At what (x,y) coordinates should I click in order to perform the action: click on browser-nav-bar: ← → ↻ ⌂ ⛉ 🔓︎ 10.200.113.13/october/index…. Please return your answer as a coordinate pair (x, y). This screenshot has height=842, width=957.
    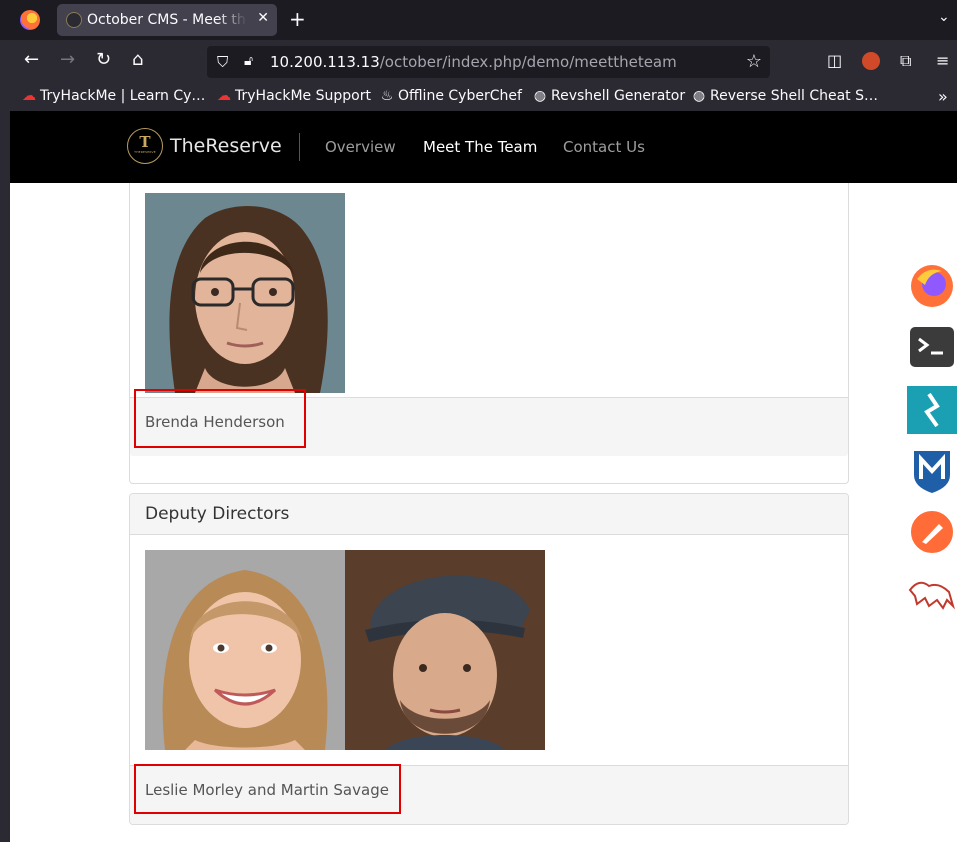
    Looking at the image, I should click on (478, 62).